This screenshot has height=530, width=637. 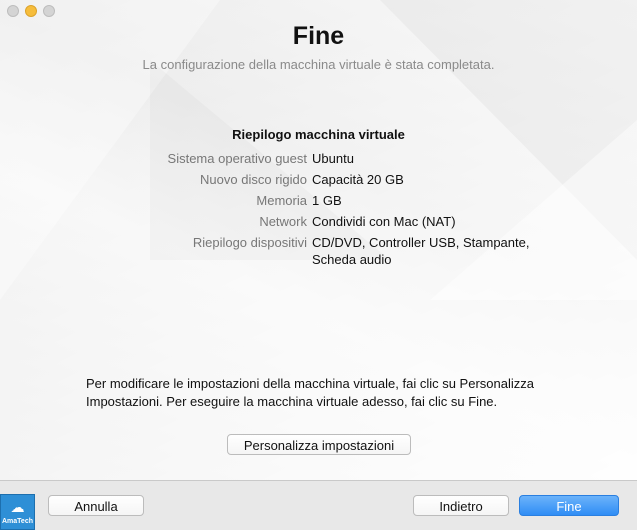 I want to click on zoom-window-button, so click(x=49, y=11).